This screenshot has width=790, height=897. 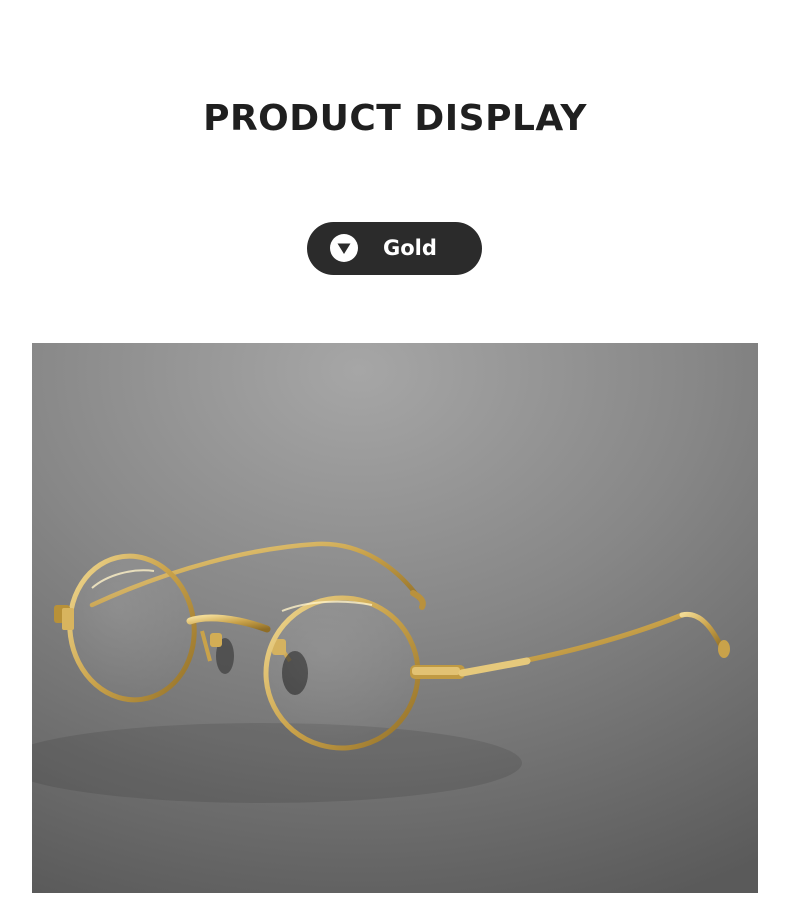 What do you see at coordinates (344, 248) in the screenshot?
I see `chevron-down-icon` at bounding box center [344, 248].